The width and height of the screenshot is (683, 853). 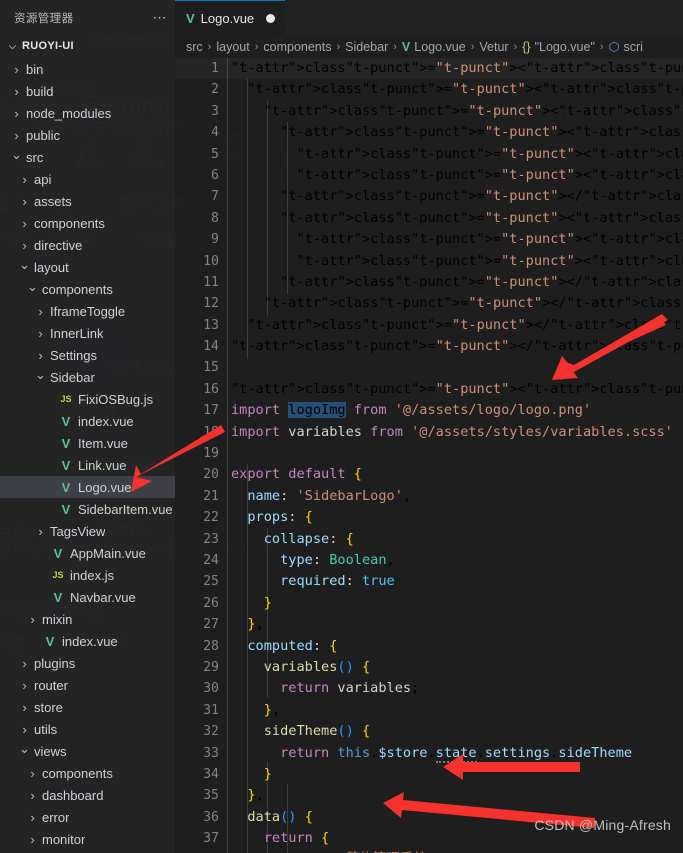 What do you see at coordinates (87, 685) in the screenshot?
I see `tree-item-router: › router` at bounding box center [87, 685].